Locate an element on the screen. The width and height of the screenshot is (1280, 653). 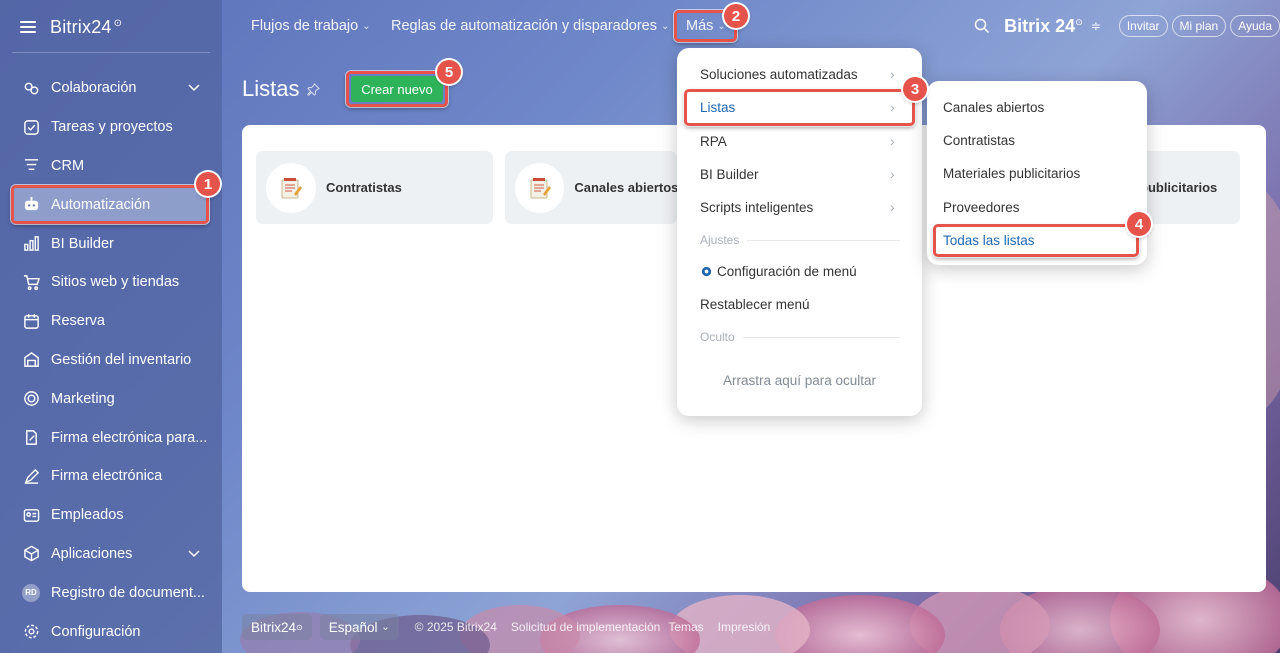
sidebar-item-empleados: Empleados is located at coordinates (111, 515).